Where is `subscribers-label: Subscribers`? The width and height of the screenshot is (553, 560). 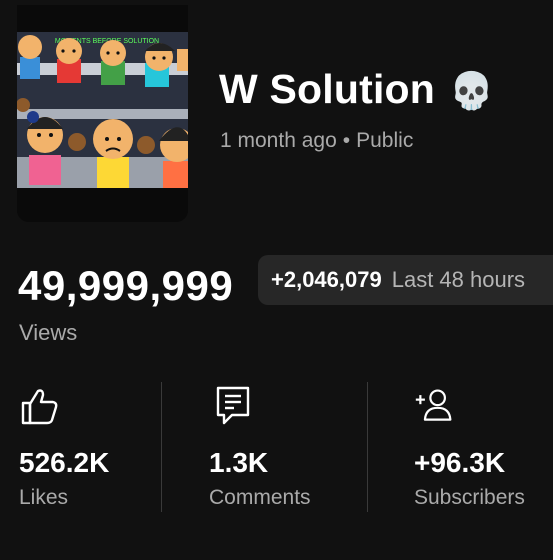
subscribers-label: Subscribers is located at coordinates (469, 497).